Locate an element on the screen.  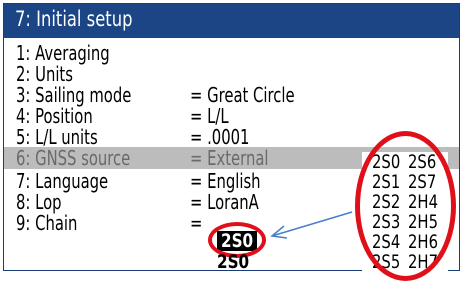
chain-next-option: 2S0 is located at coordinates (233, 262).